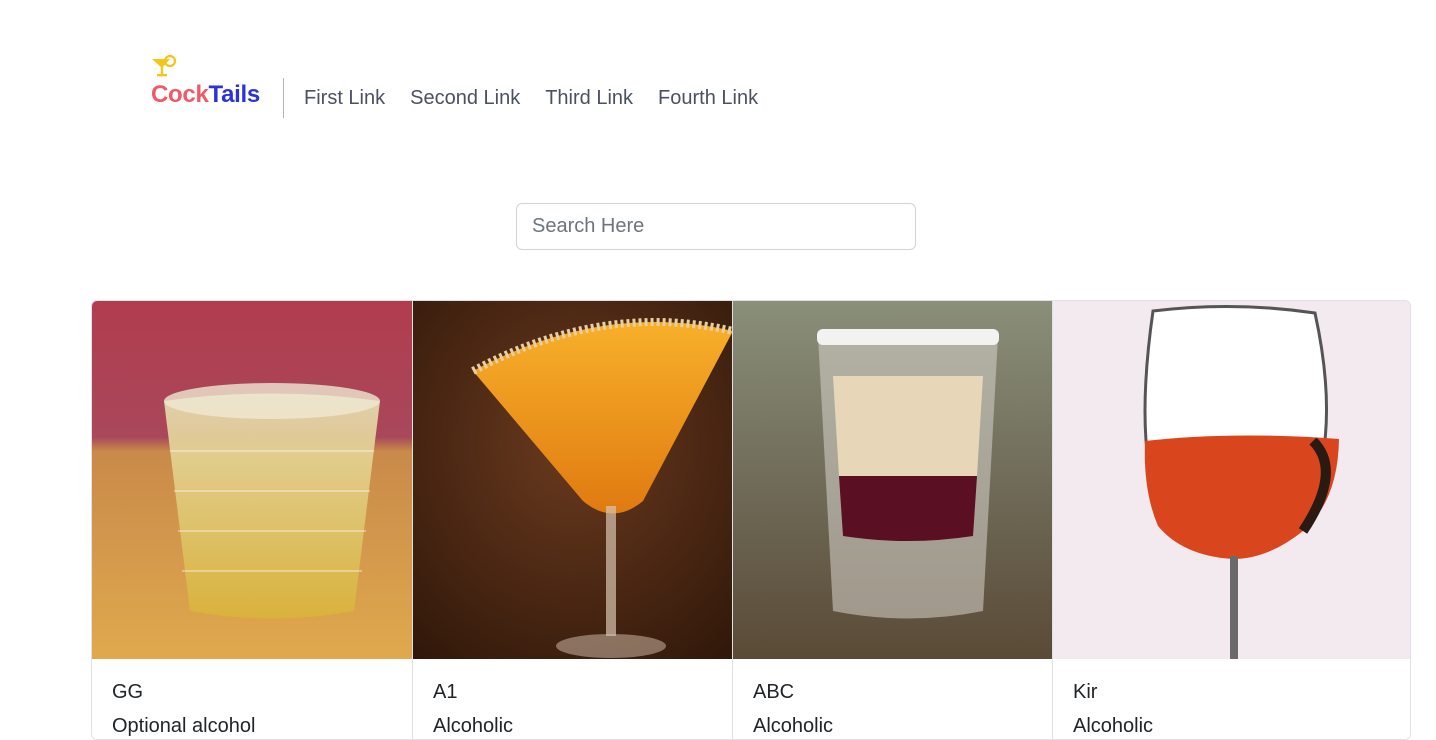 Image resolution: width=1436 pixels, height=740 pixels. What do you see at coordinates (344, 98) in the screenshot?
I see `nav-link-first: First Link` at bounding box center [344, 98].